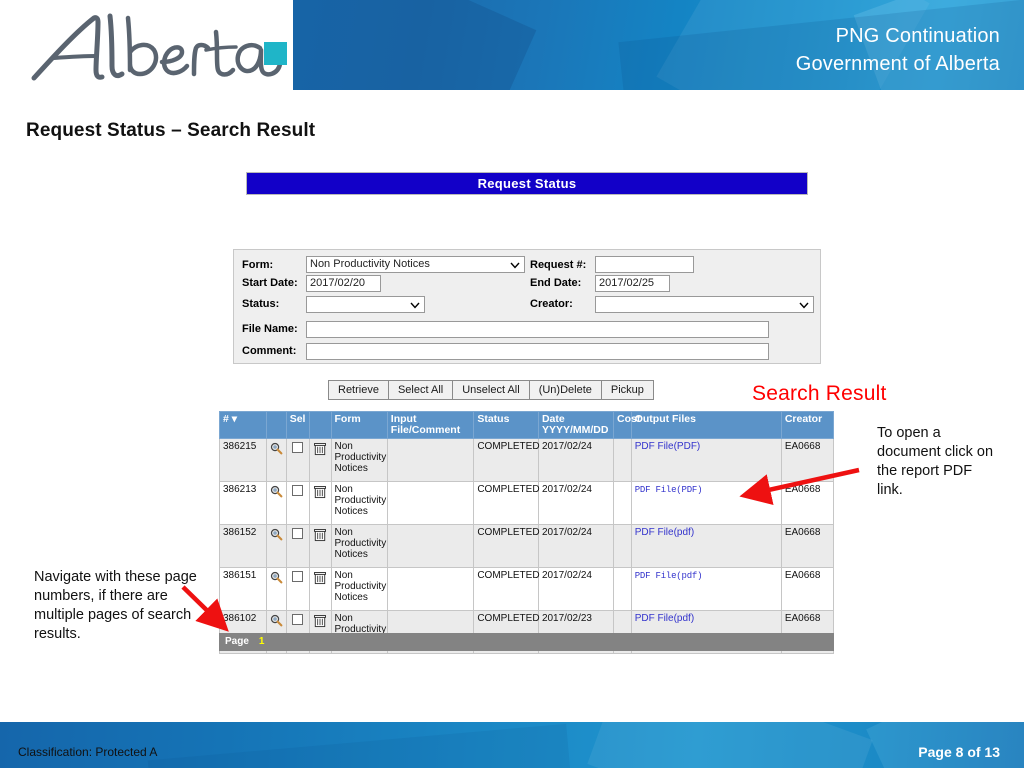 The height and width of the screenshot is (768, 1024). Describe the element at coordinates (430, 425) in the screenshot. I see `col-header-input: Input File/Comment` at that location.